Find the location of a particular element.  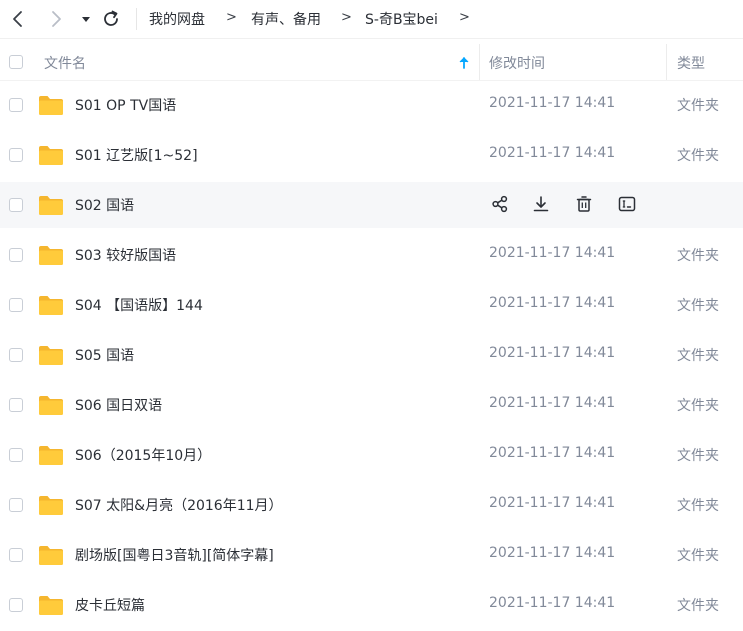

file-name: S03 较好版国语 is located at coordinates (125, 255).